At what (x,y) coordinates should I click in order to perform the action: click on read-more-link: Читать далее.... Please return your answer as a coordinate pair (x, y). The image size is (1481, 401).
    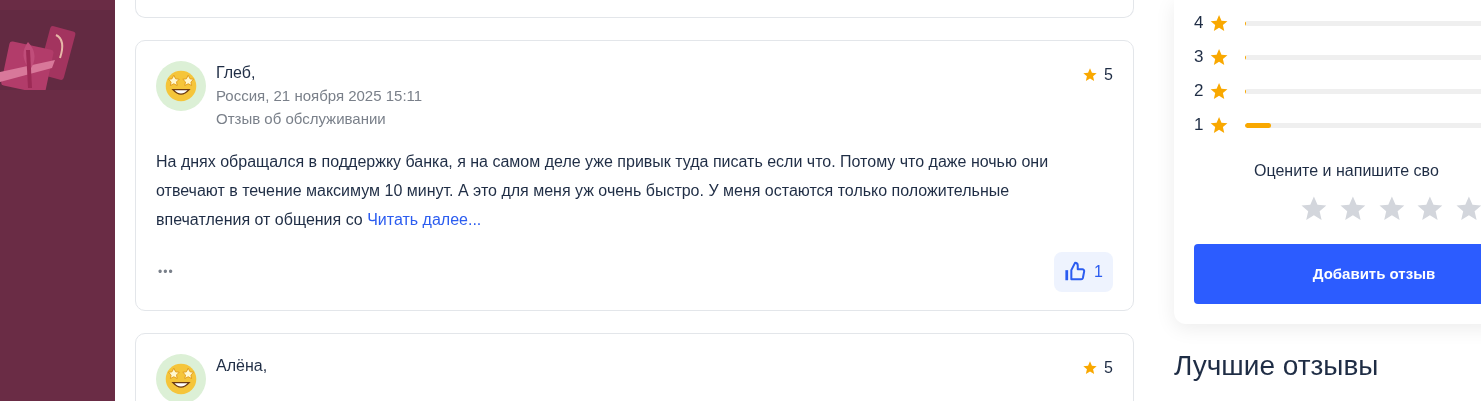
    Looking at the image, I should click on (424, 219).